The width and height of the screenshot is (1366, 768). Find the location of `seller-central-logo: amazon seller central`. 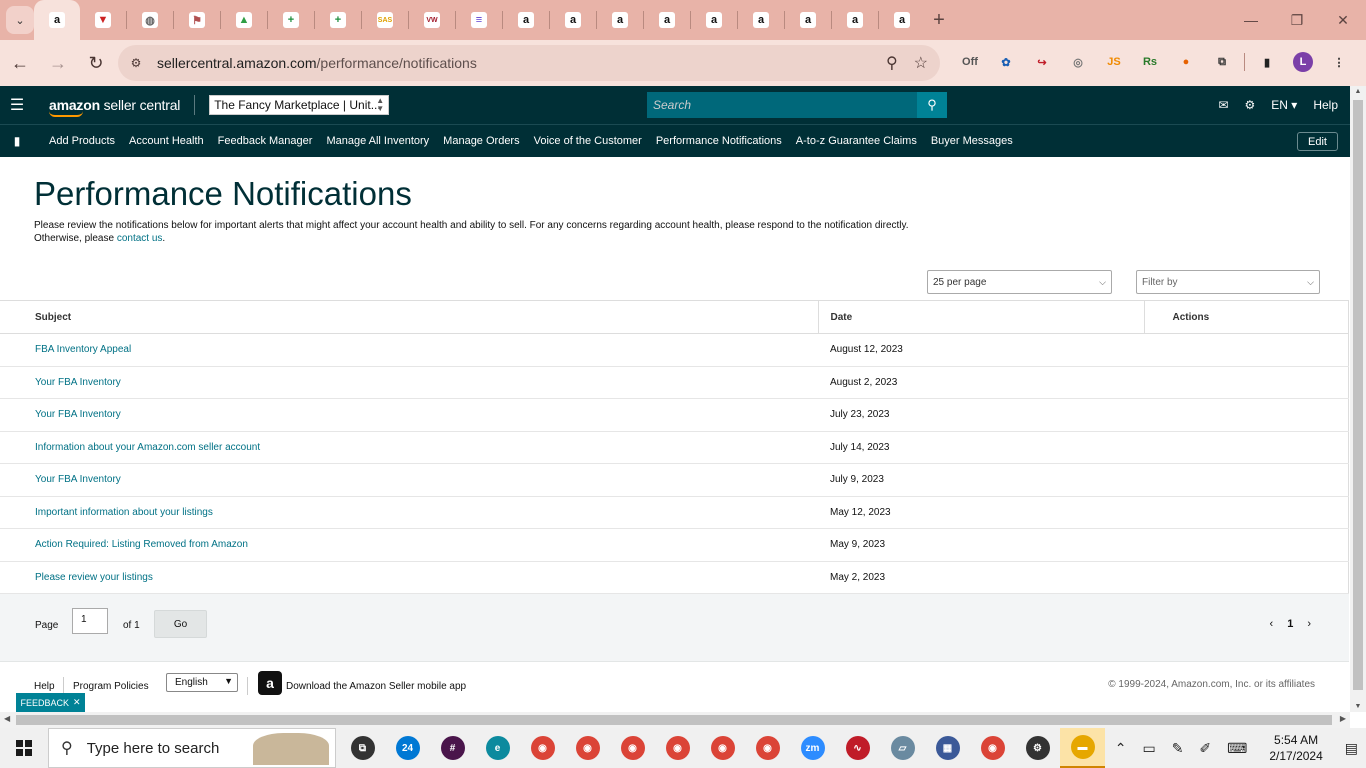

seller-central-logo: amazon seller central is located at coordinates (114, 107).